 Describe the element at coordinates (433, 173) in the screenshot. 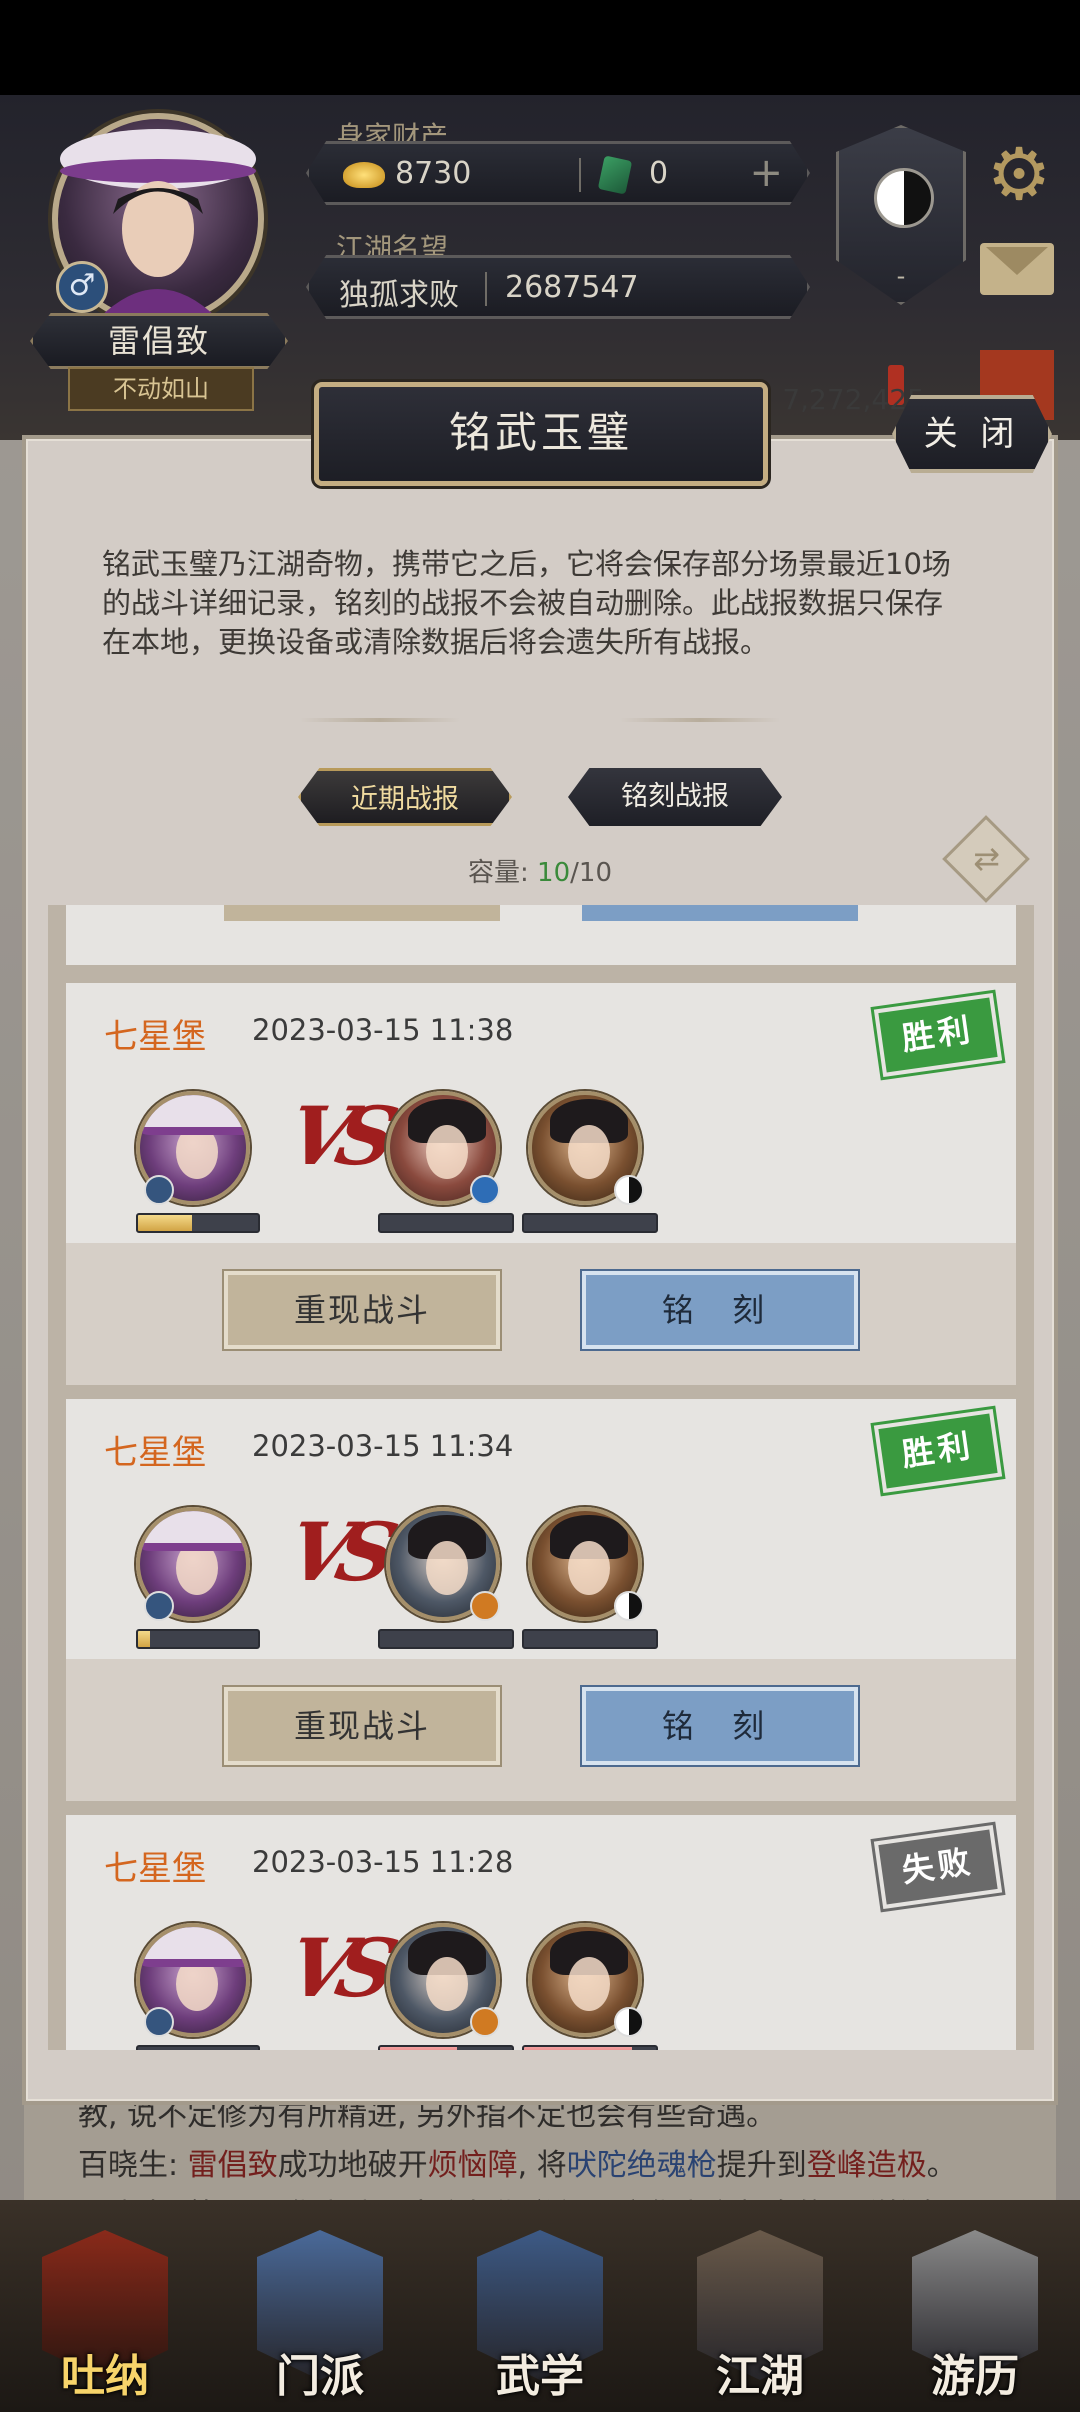

I see `gold-amount: 8730` at that location.